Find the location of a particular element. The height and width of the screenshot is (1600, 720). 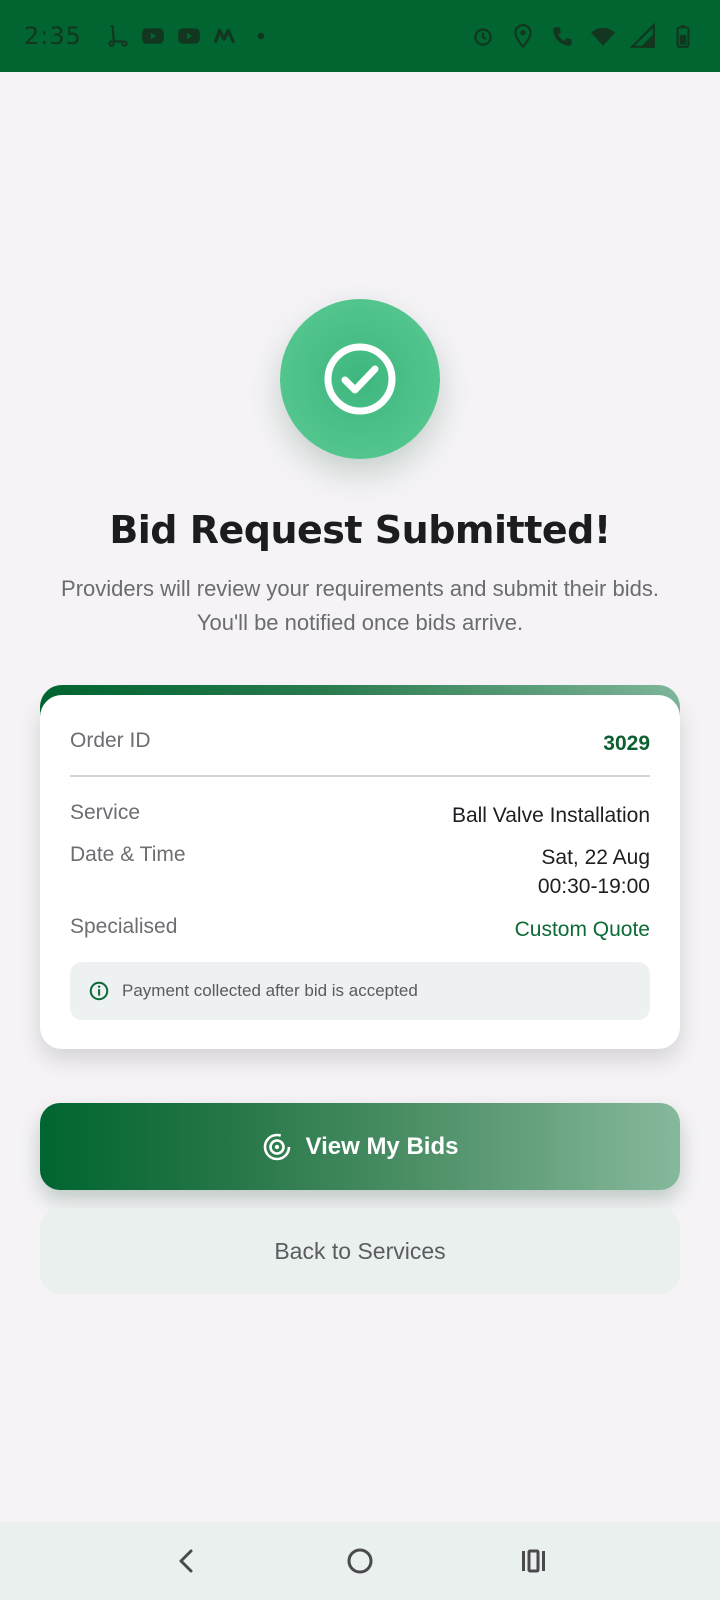

order-id-row: Order ID 3029 is located at coordinates (360, 743).